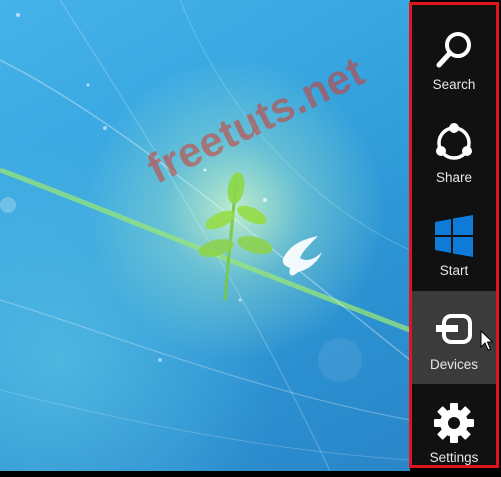  Describe the element at coordinates (454, 50) in the screenshot. I see `search-icon` at that location.